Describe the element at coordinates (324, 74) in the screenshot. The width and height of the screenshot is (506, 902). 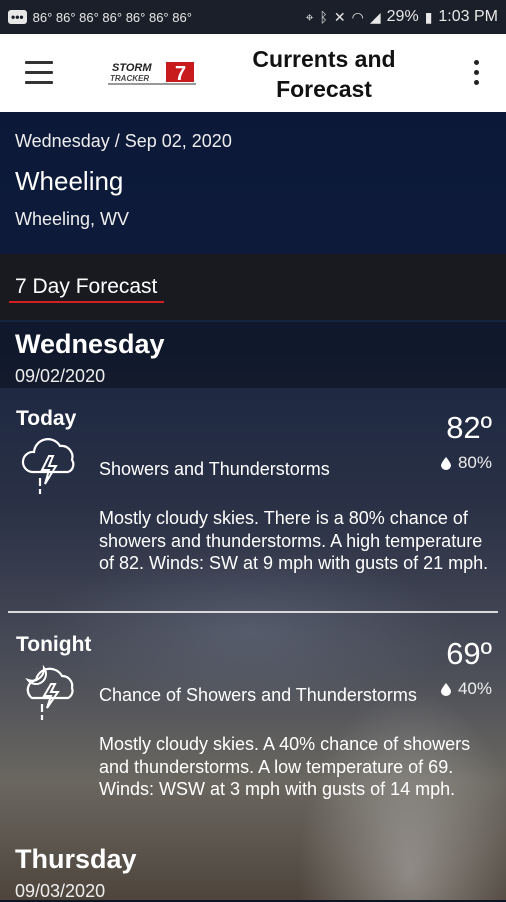
I see `page-title: Currents and Forecast` at that location.